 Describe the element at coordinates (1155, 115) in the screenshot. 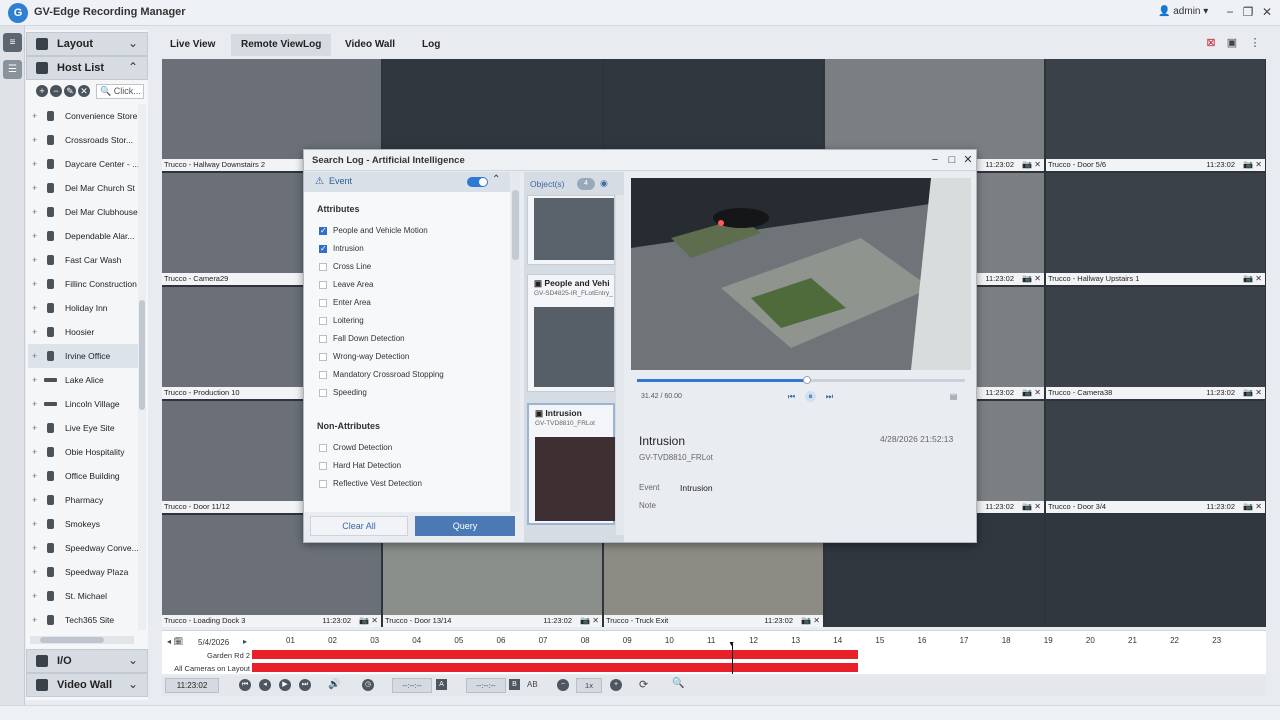

I see `camera-tile: Trucco - Door 5/6 11:23:02 📷 ✕` at that location.